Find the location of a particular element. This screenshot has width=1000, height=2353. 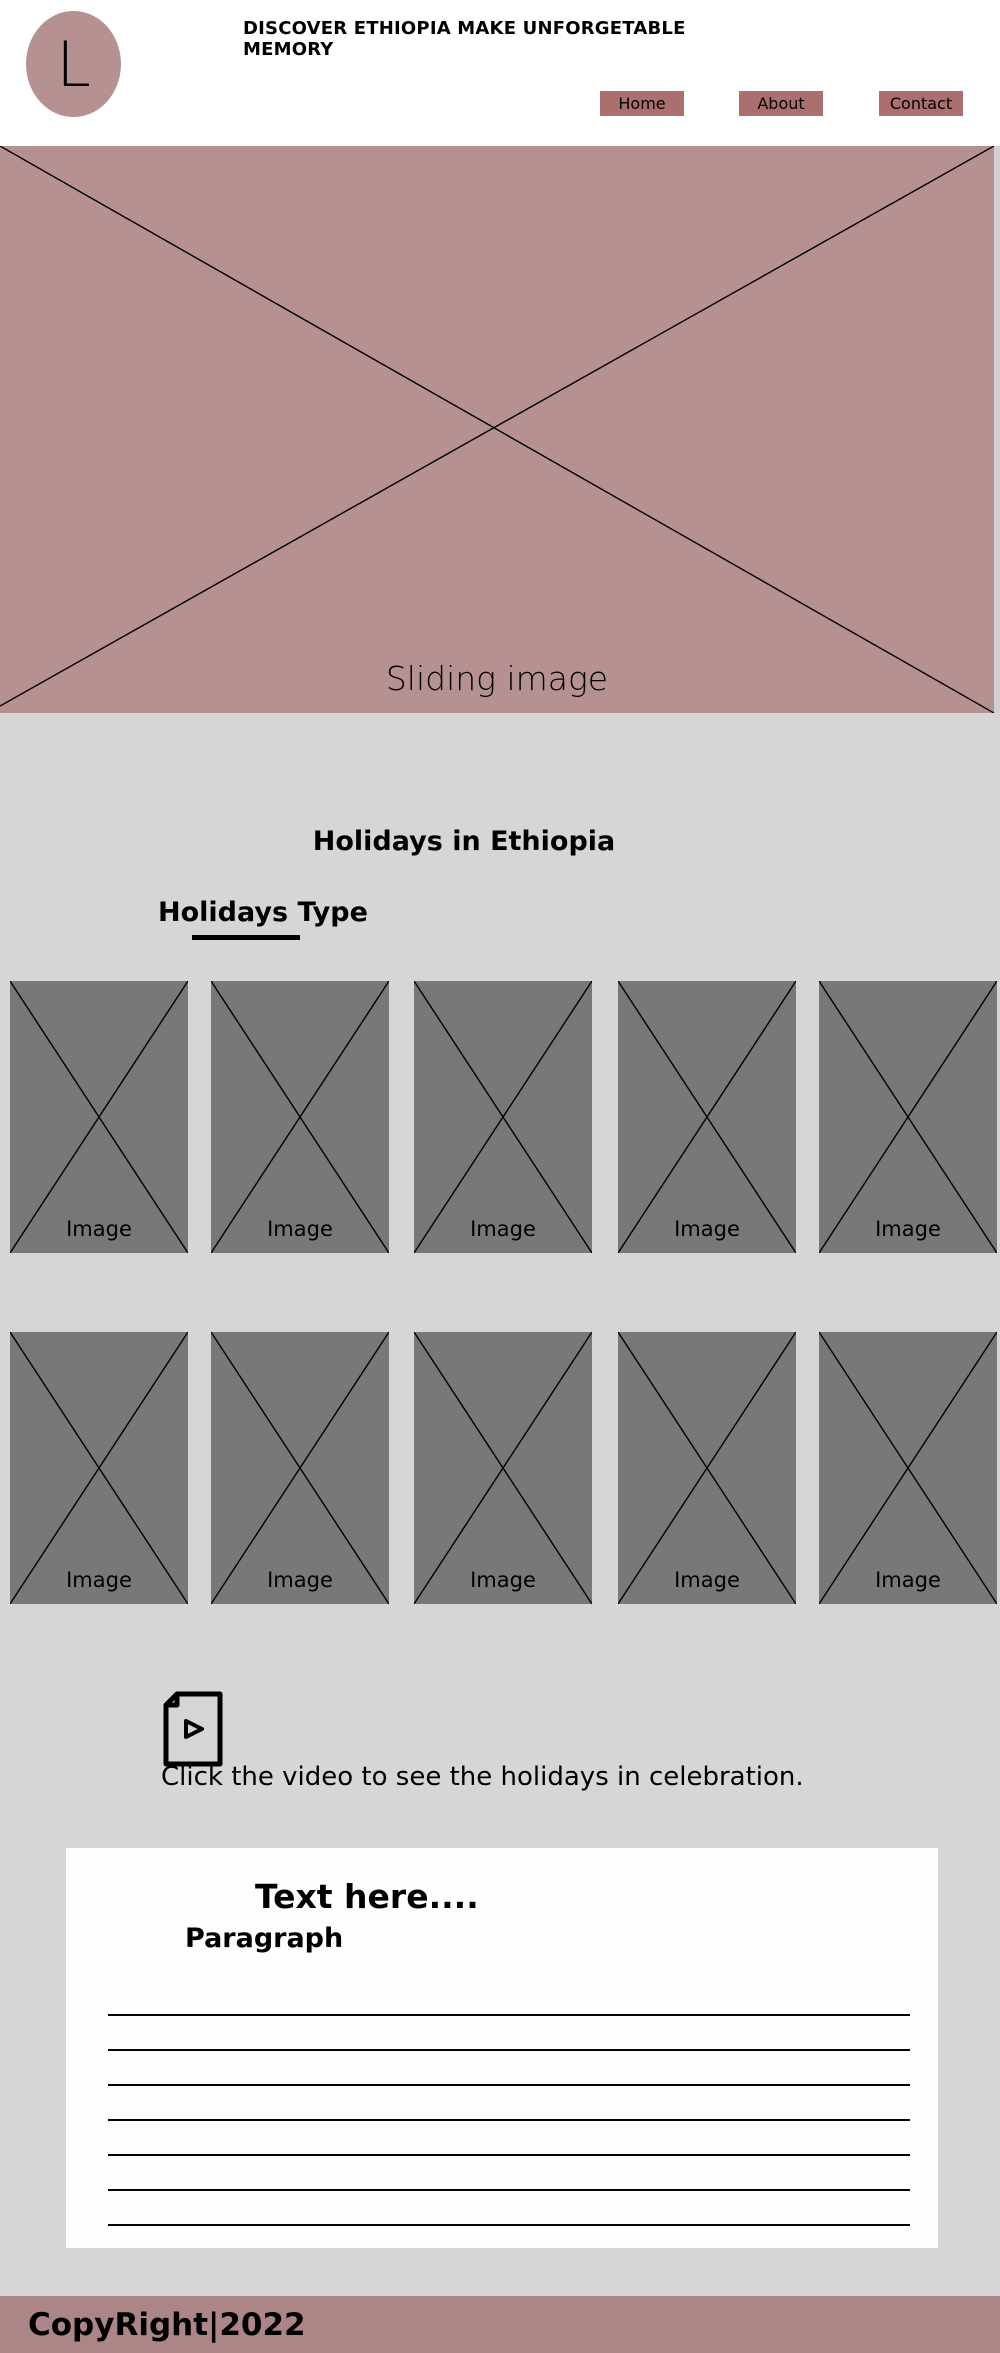

logo: L is located at coordinates (73, 64).